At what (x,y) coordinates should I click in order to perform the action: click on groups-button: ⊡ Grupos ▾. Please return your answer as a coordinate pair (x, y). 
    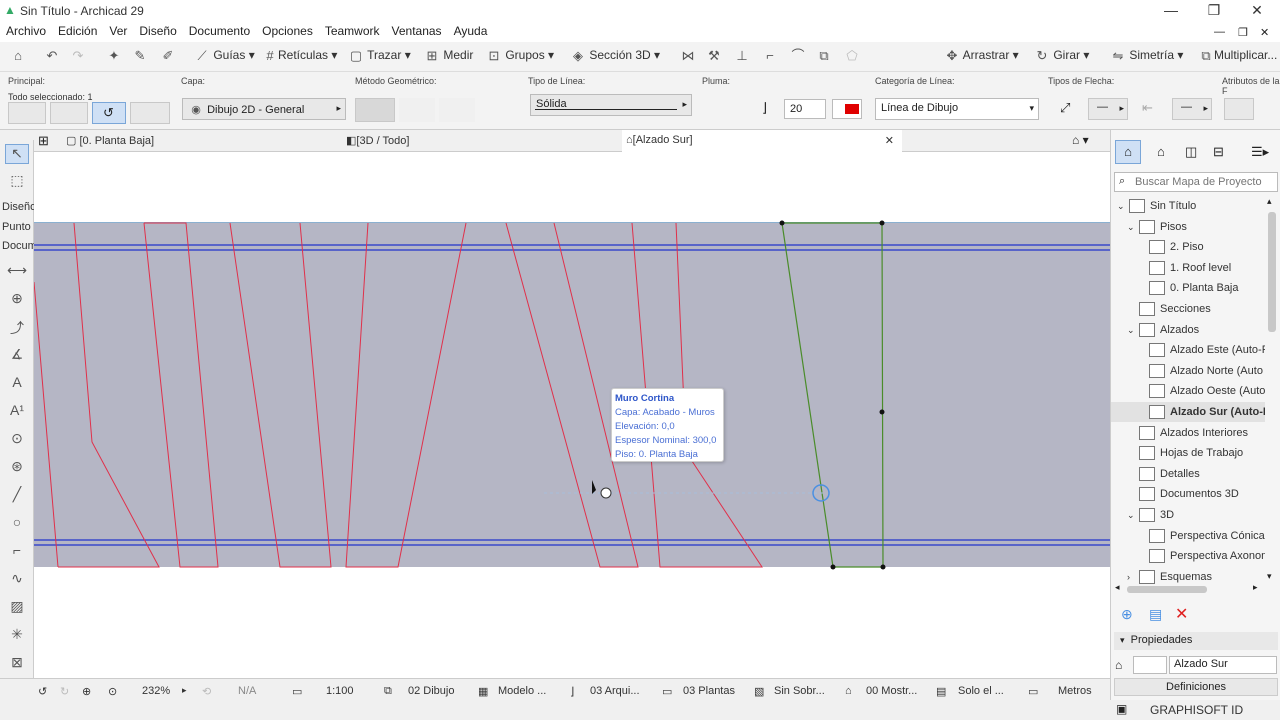
    Looking at the image, I should click on (520, 56).